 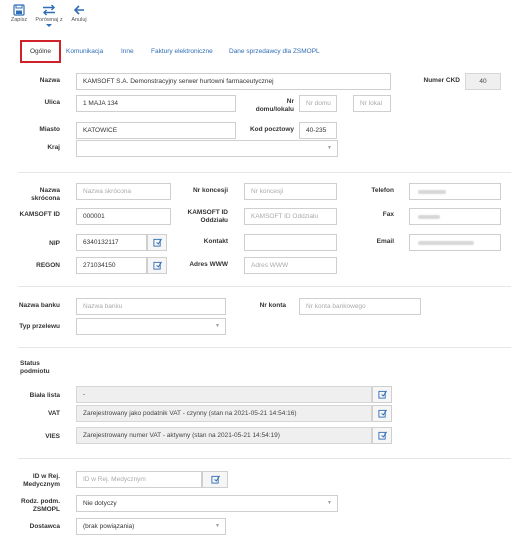 I want to click on compare-button: Porównaj z, so click(x=49, y=15).